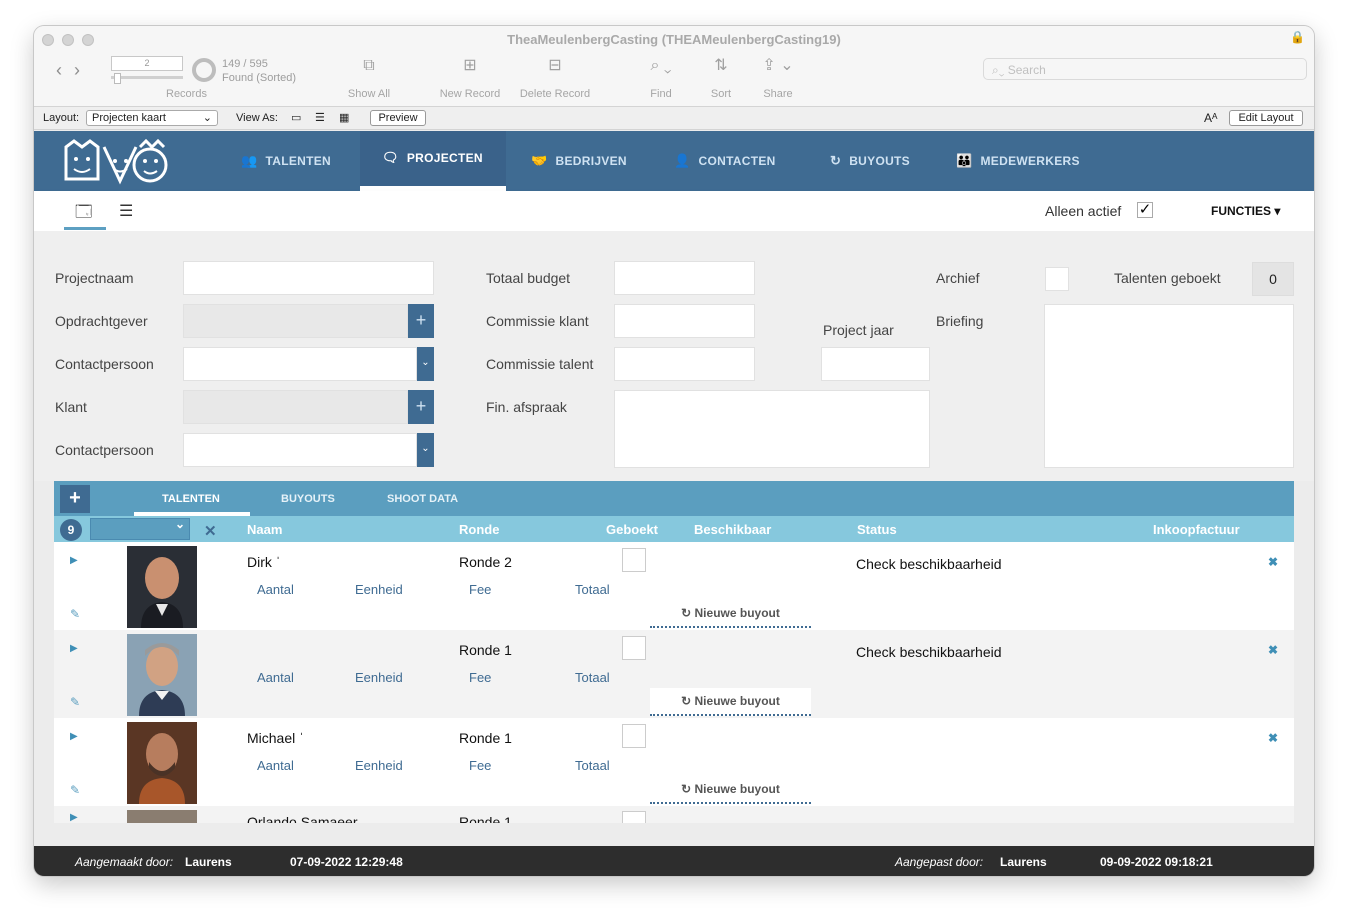 The height and width of the screenshot is (918, 1348). What do you see at coordinates (295, 407) in the screenshot?
I see `klant-input` at bounding box center [295, 407].